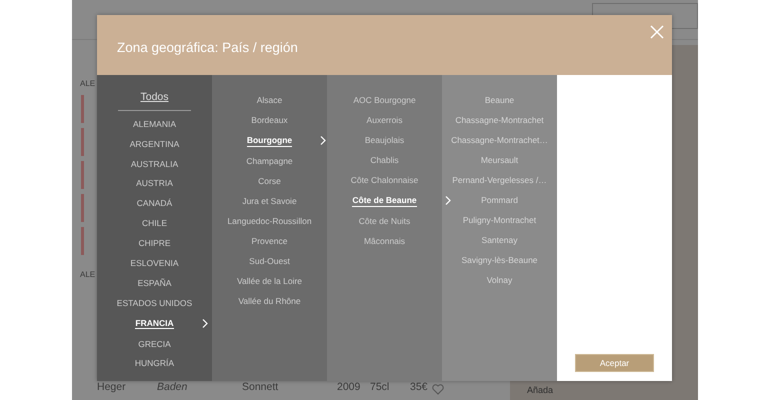  Describe the element at coordinates (384, 161) in the screenshot. I see `region-option: Chablis` at that location.